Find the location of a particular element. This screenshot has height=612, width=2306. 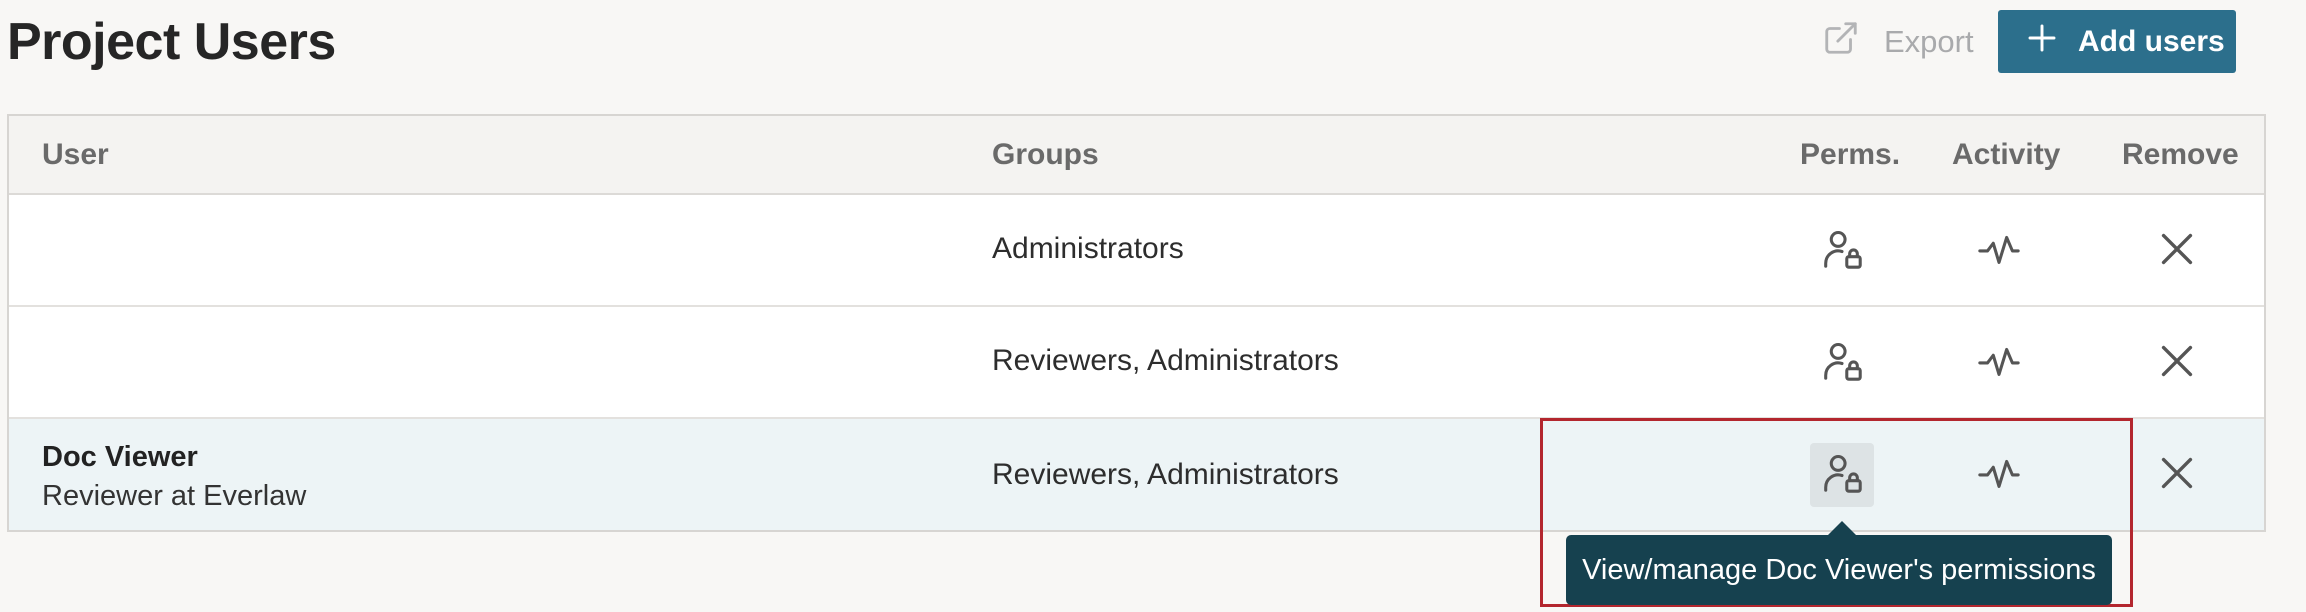

user-name: Doc Viewer is located at coordinates (120, 457).